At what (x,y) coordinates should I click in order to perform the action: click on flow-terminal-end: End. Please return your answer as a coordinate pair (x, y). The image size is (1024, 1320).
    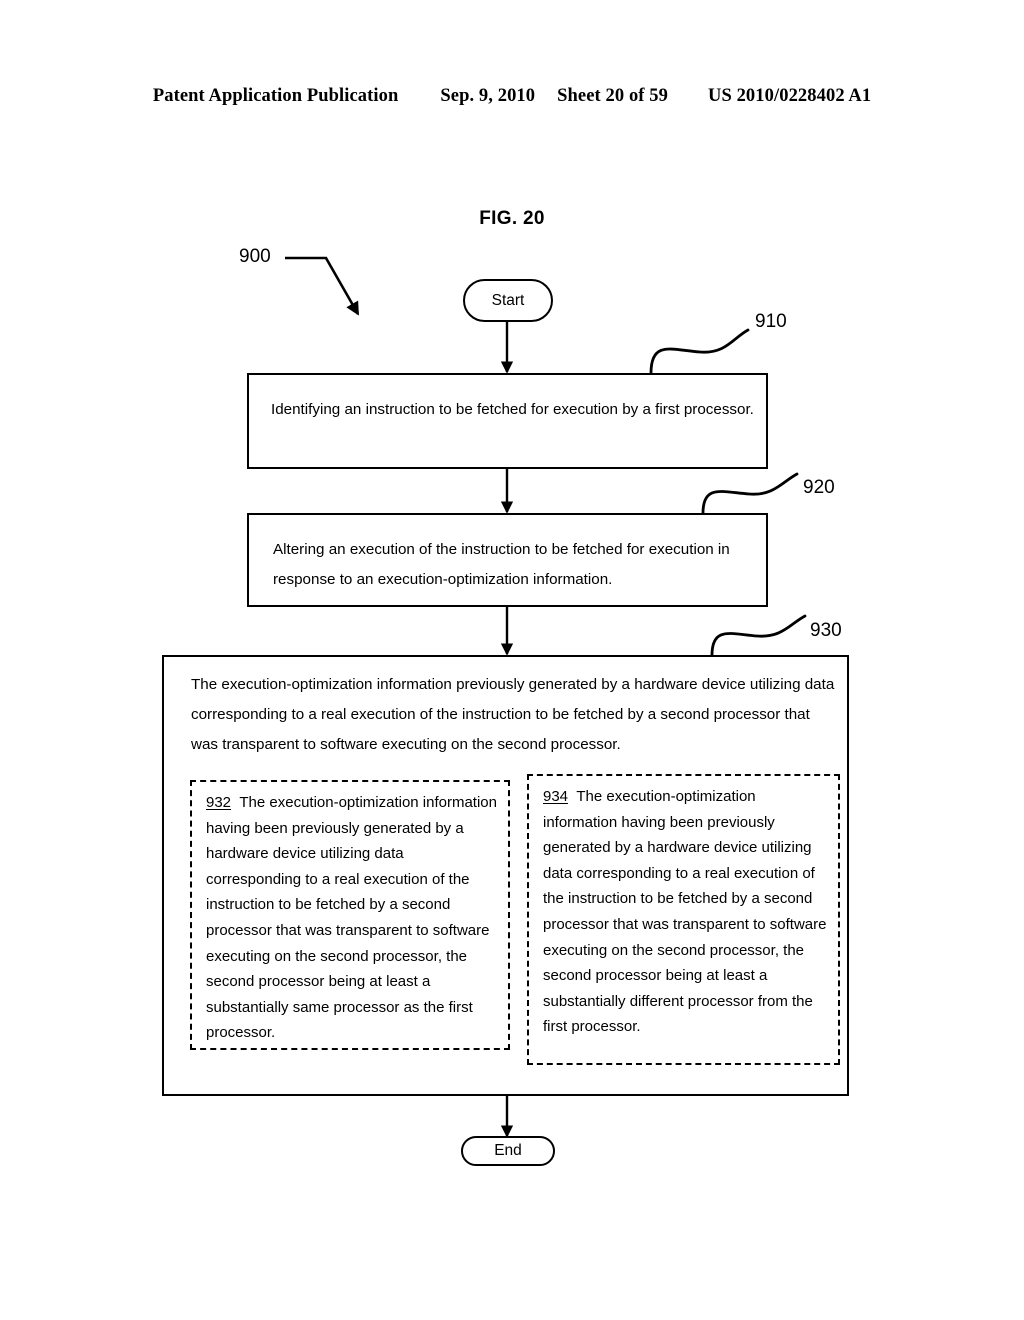
    Looking at the image, I should click on (508, 1151).